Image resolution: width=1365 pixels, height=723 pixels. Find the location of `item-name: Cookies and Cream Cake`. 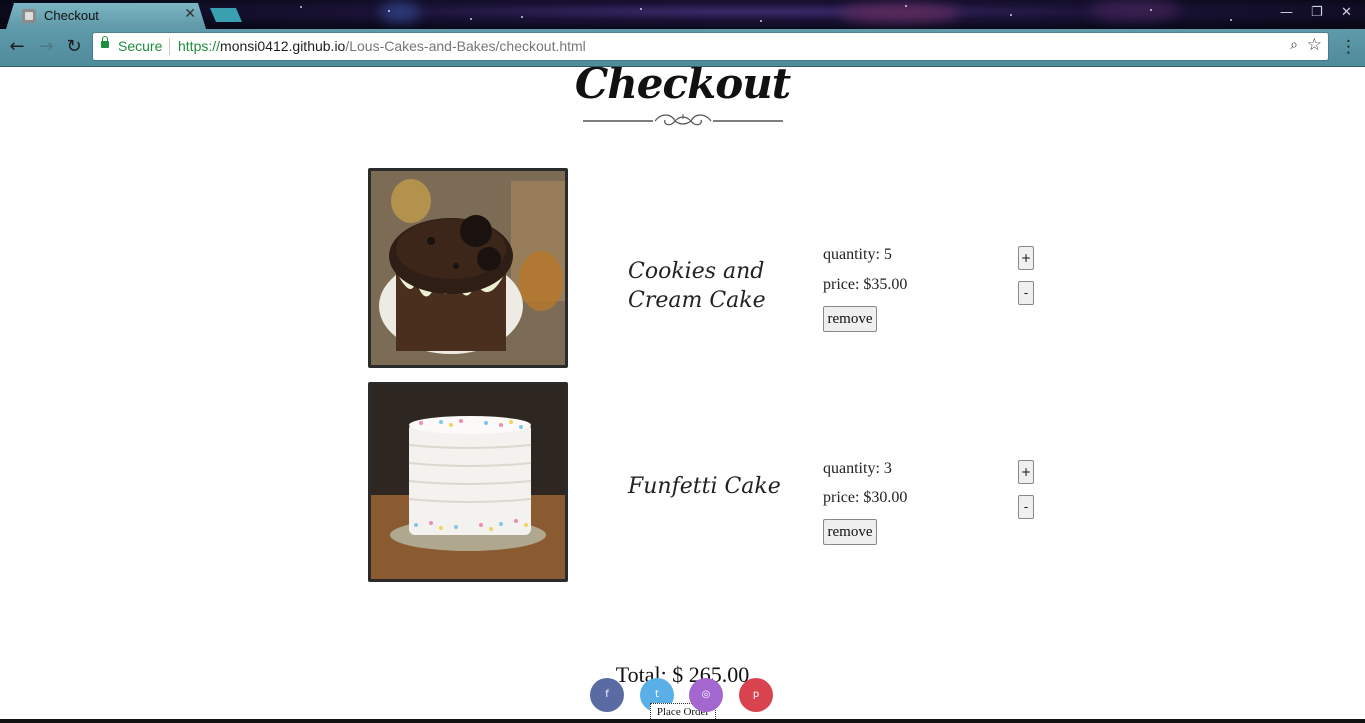

item-name: Cookies and Cream Cake is located at coordinates (697, 286).